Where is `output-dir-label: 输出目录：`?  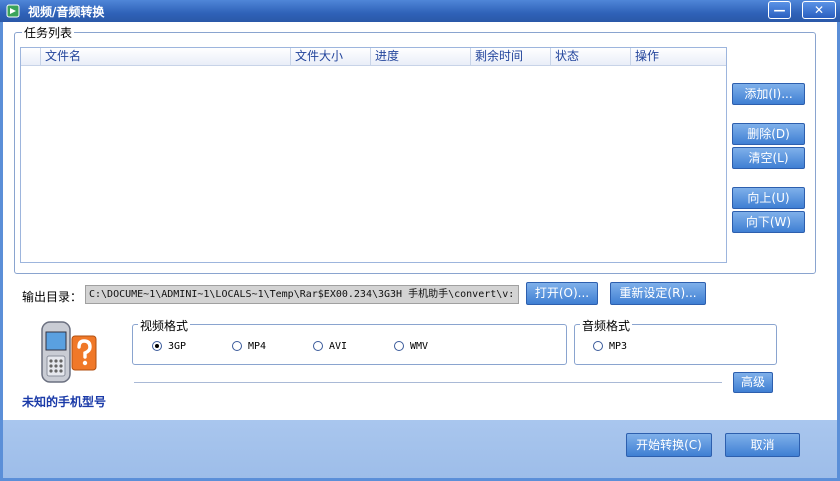
output-dir-label: 输出目录： is located at coordinates (52, 297).